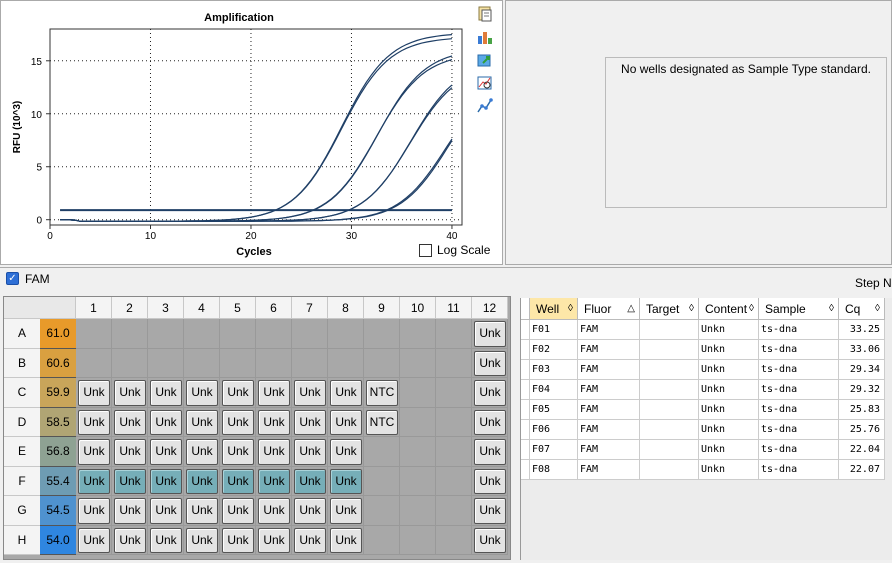 The image size is (892, 563). Describe the element at coordinates (454, 308) in the screenshot. I see `column-header-11: 11` at that location.